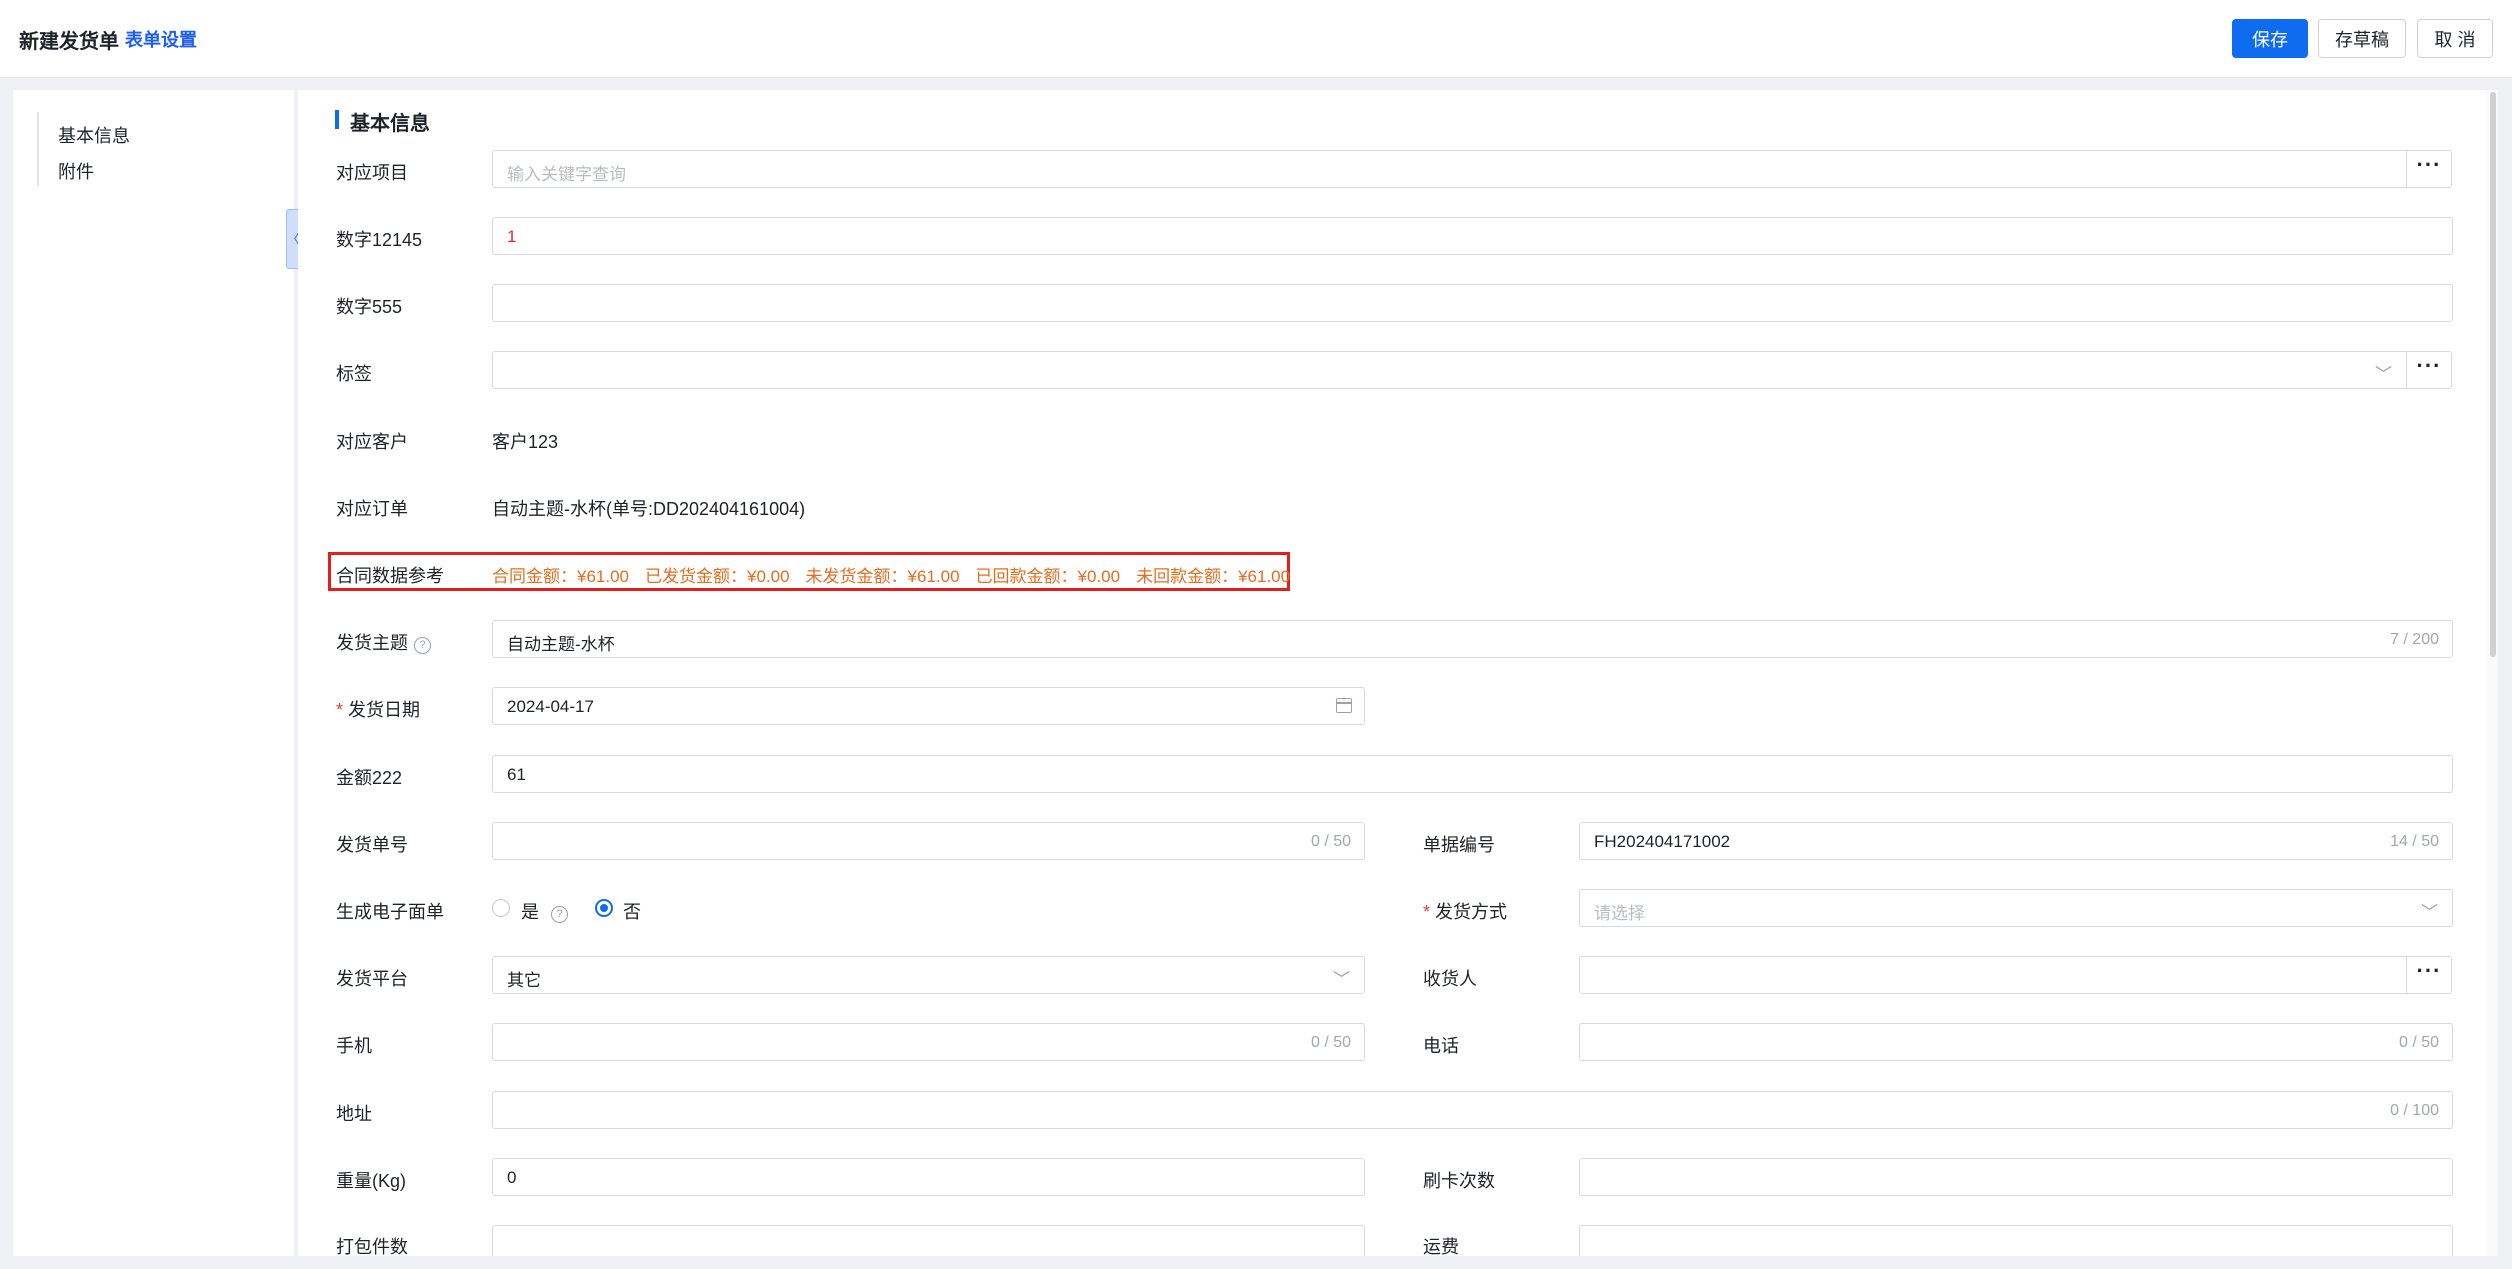 This screenshot has height=1269, width=2512. Describe the element at coordinates (153, 673) in the screenshot. I see `section-nav: 基本信息 附件` at that location.